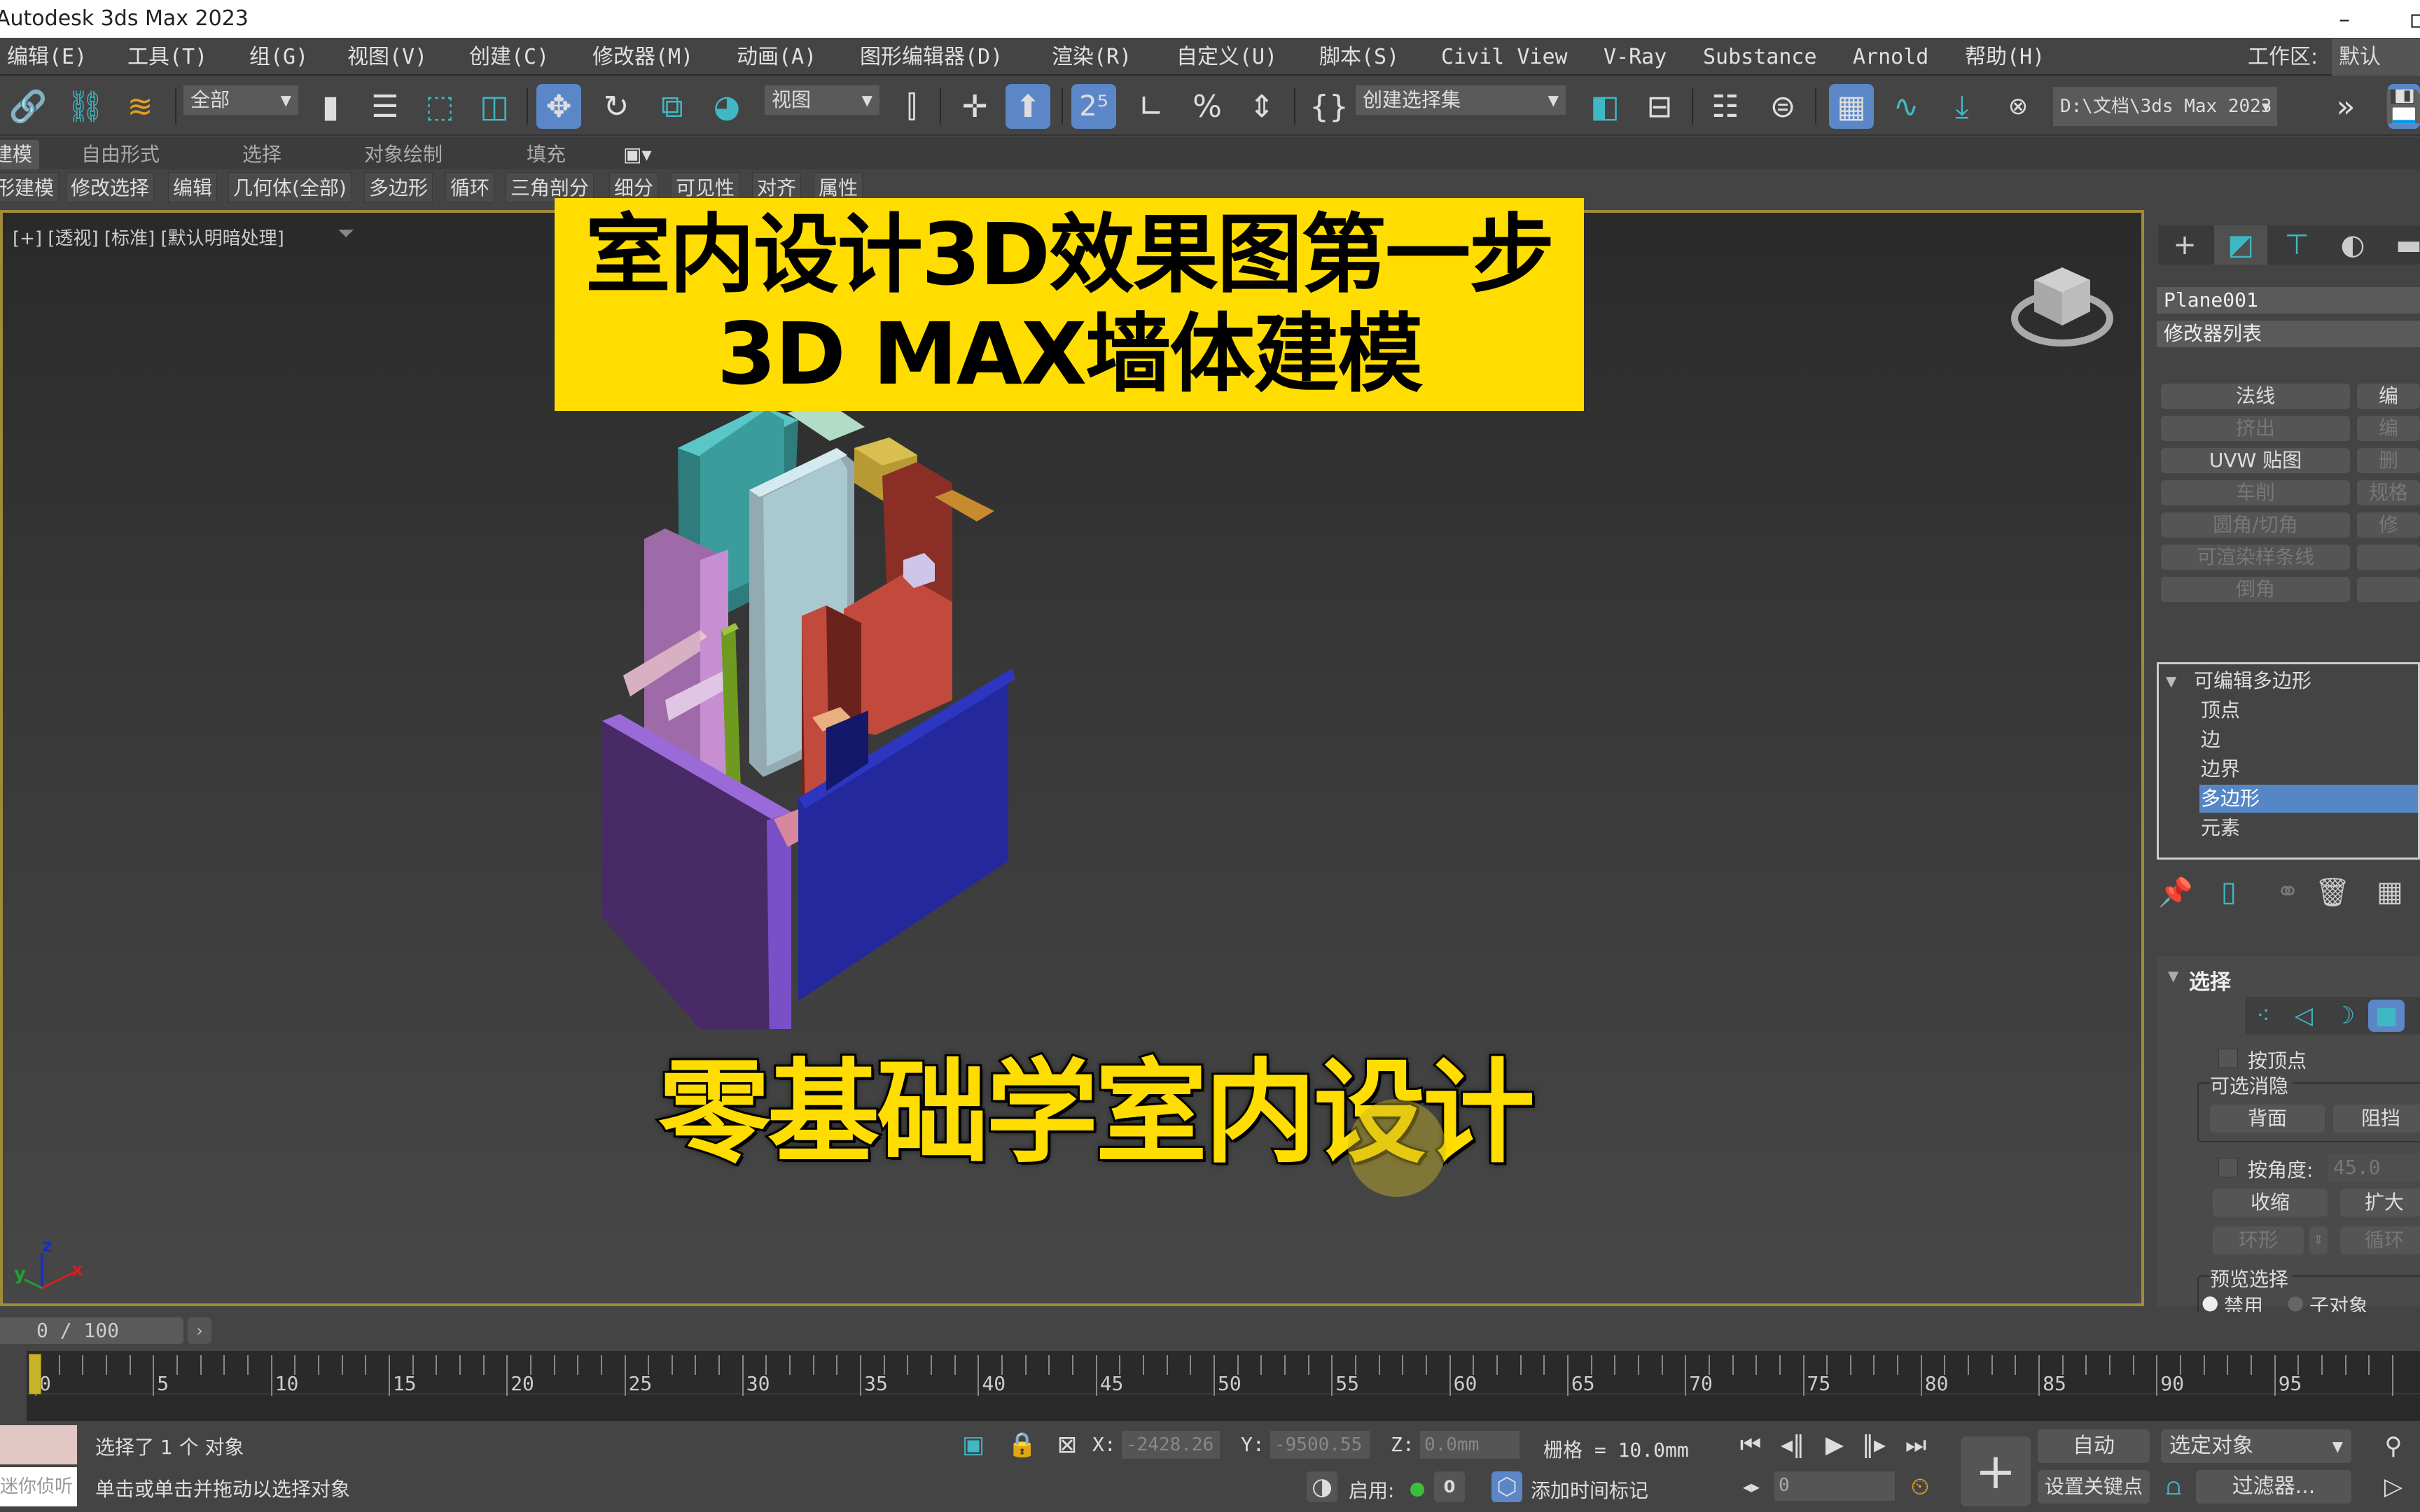  I want to click on next-frame-icon: ‖▸, so click(1874, 1444).